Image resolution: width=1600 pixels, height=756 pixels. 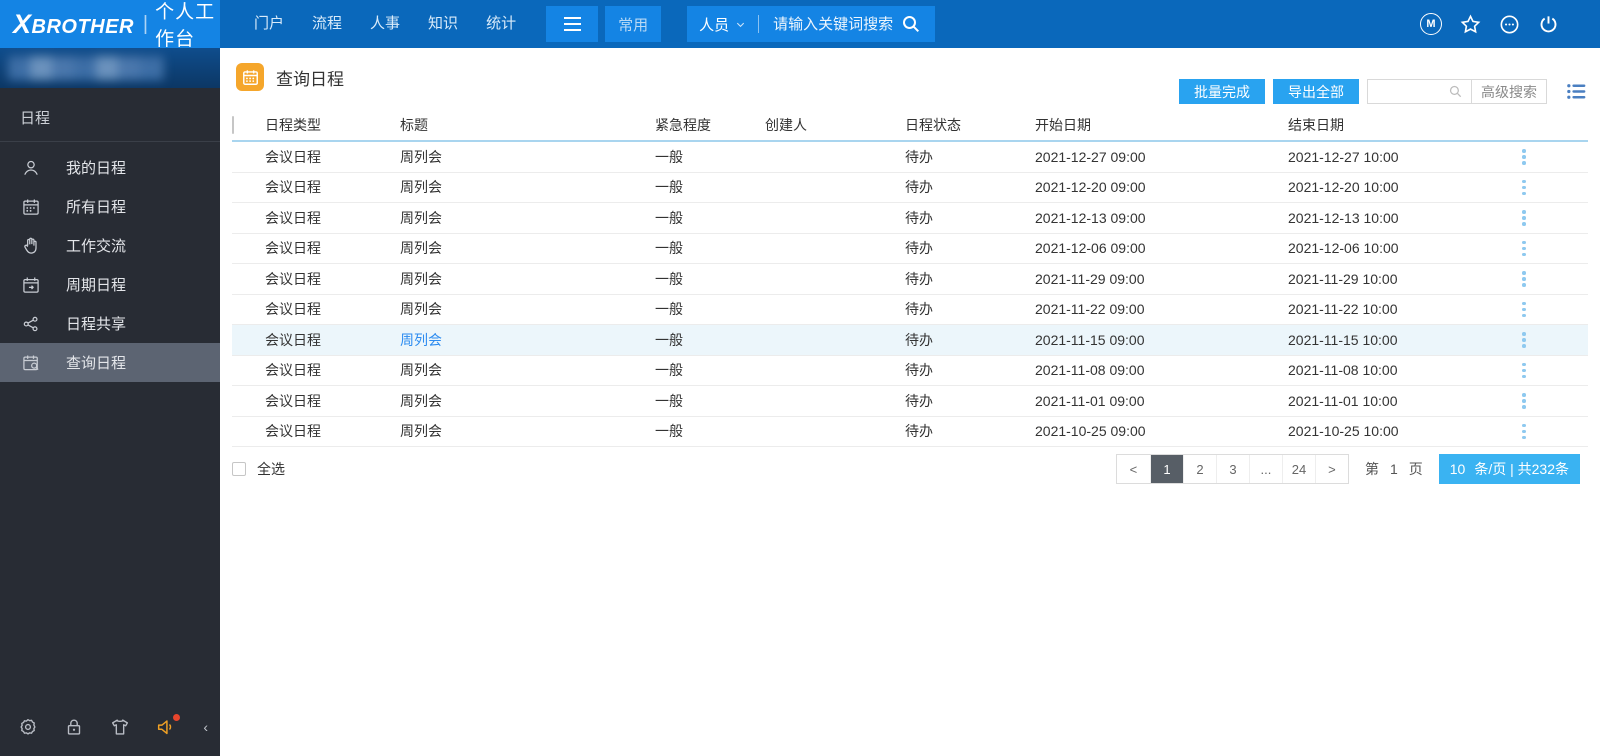 What do you see at coordinates (1090, 370) in the screenshot?
I see `cell-start-date: 2021-11-08 09:00` at bounding box center [1090, 370].